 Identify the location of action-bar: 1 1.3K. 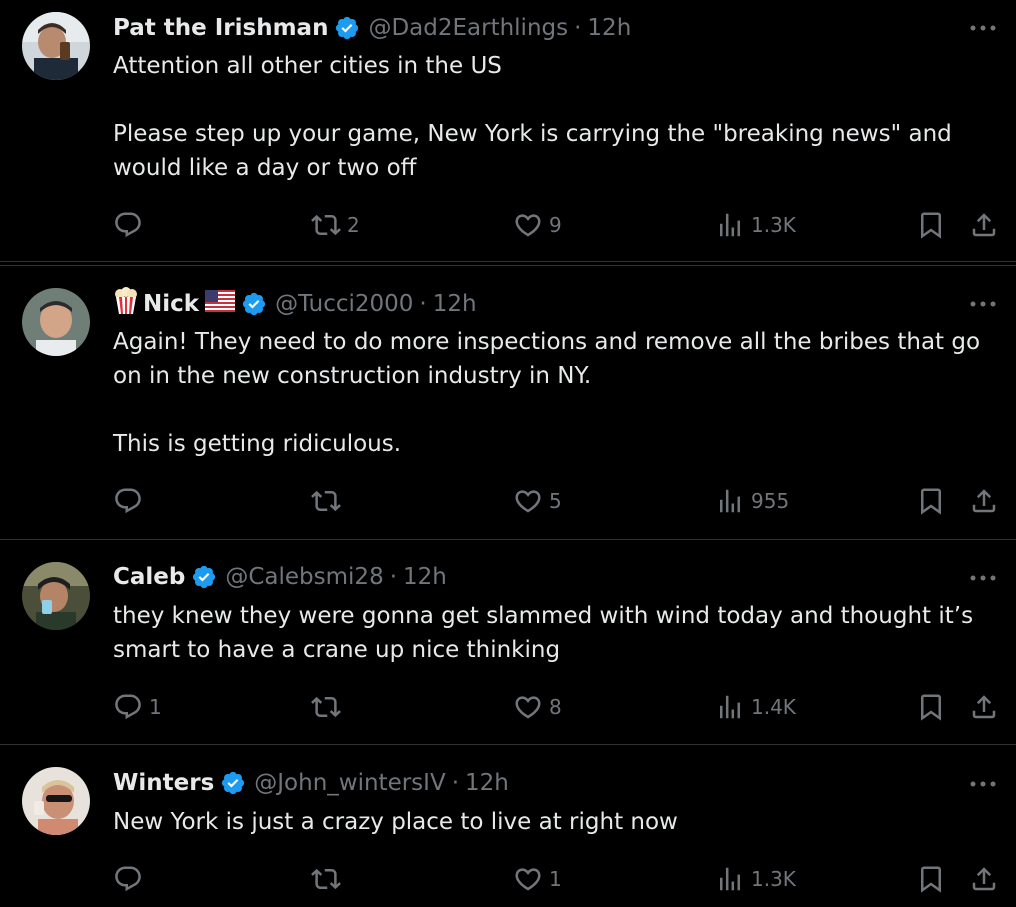
(558, 879).